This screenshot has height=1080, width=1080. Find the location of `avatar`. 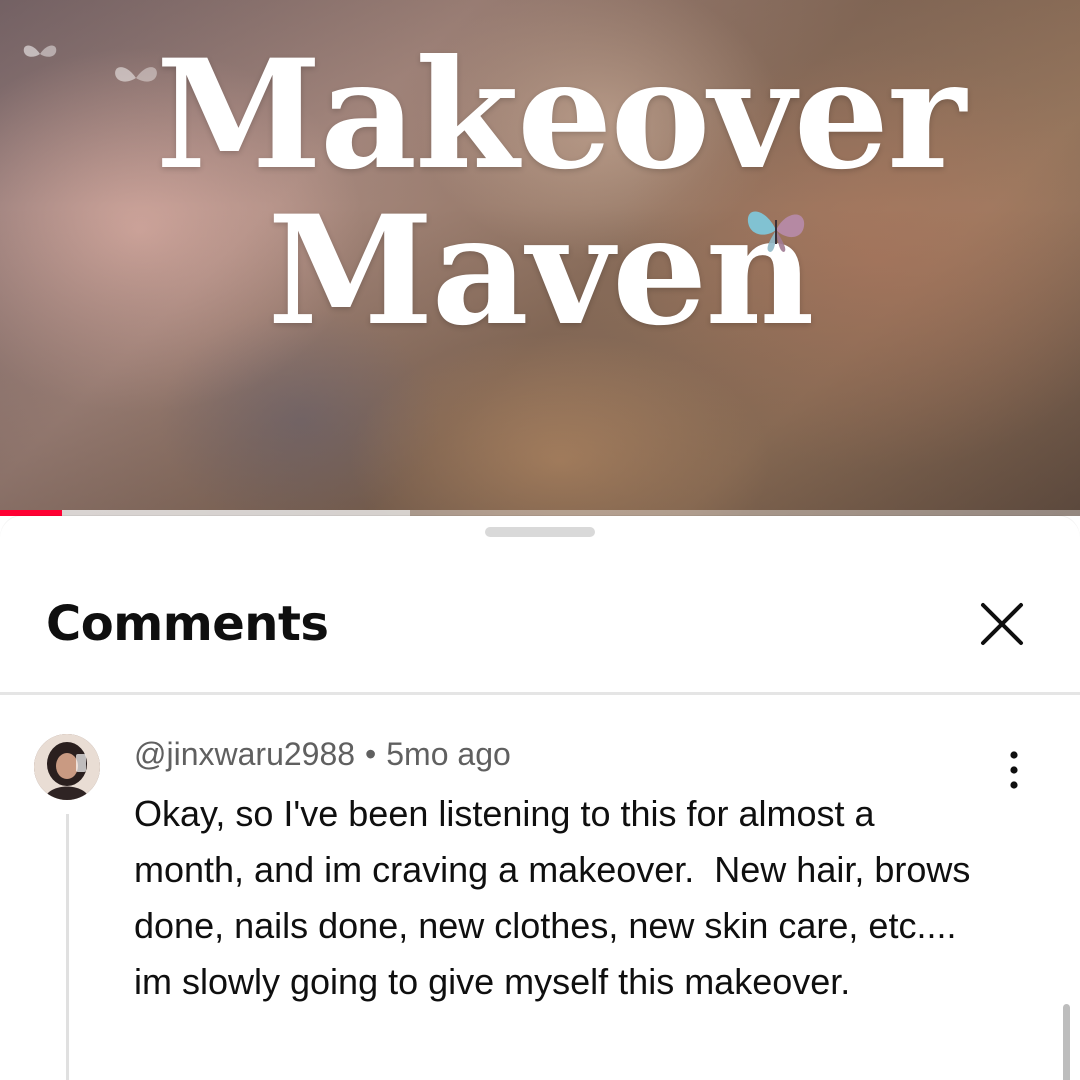

avatar is located at coordinates (67, 767).